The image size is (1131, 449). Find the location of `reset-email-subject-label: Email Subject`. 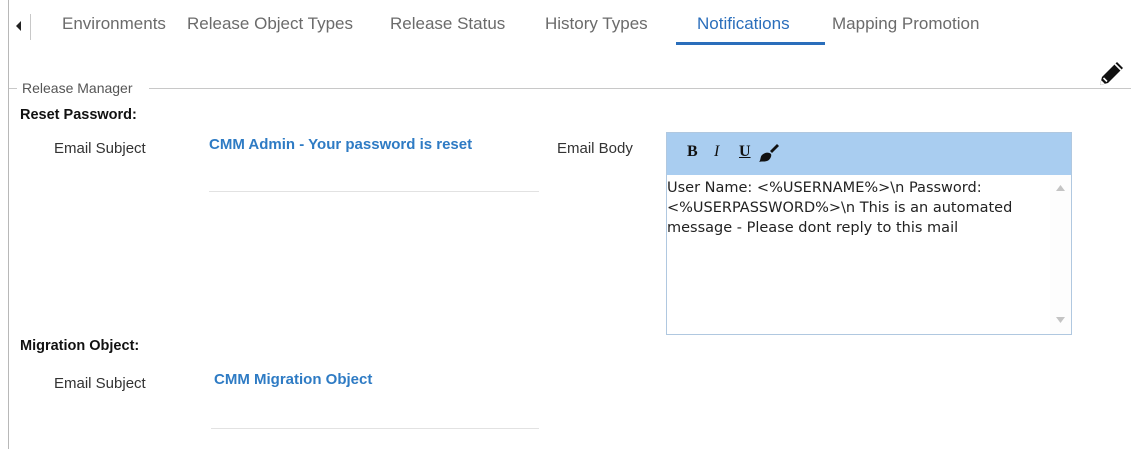

reset-email-subject-label: Email Subject is located at coordinates (100, 148).